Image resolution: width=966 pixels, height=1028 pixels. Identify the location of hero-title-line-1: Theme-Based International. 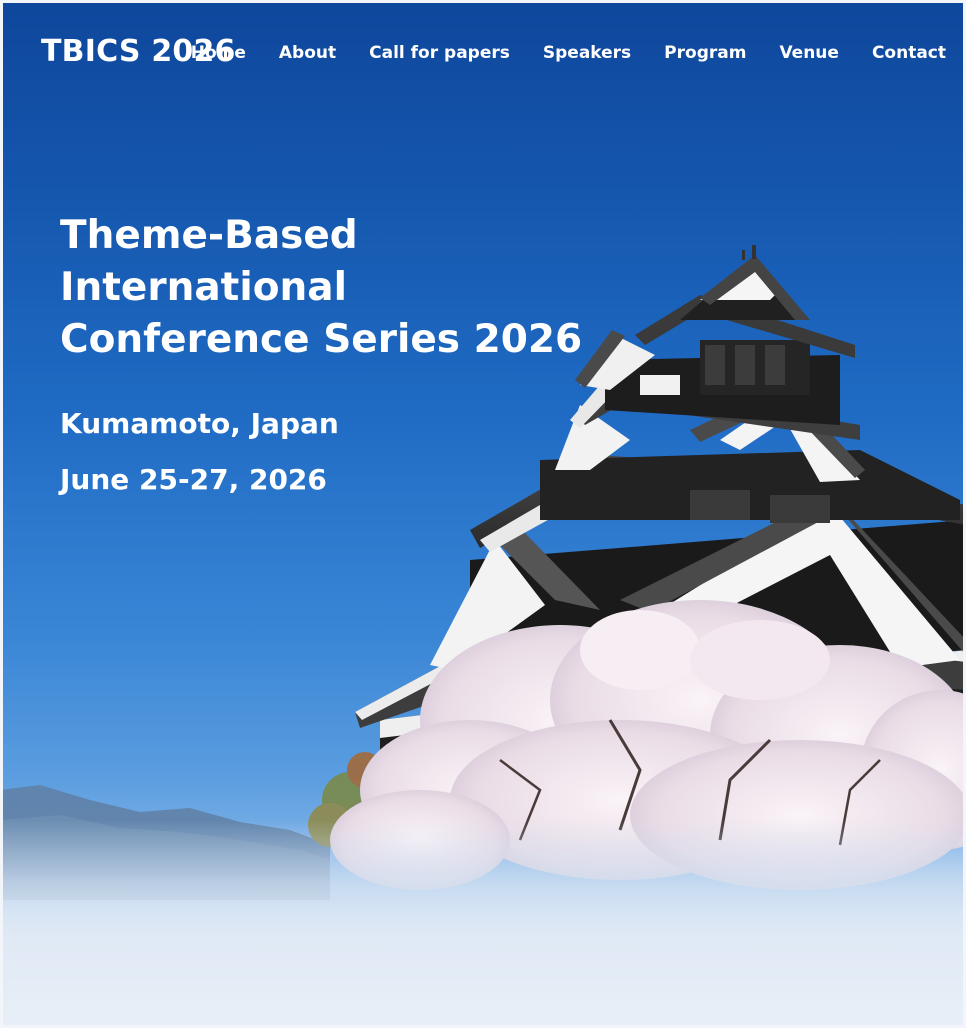
(209, 261).